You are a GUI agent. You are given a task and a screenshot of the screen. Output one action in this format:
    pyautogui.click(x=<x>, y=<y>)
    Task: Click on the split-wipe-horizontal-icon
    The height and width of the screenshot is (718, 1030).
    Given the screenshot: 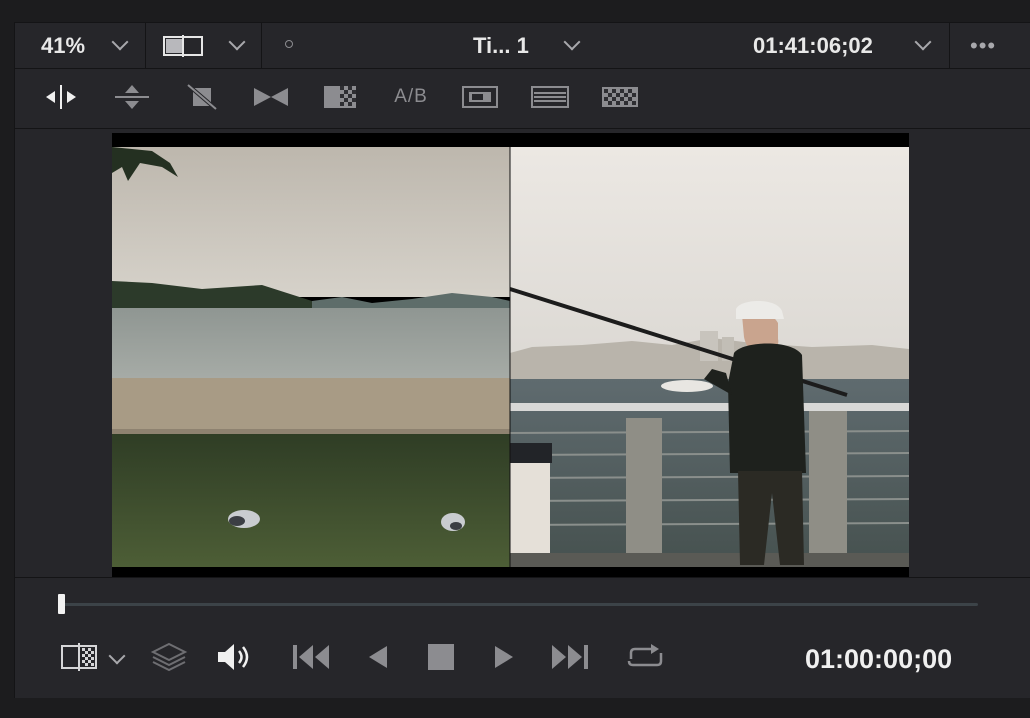 What is the action you would take?
    pyautogui.click(x=61, y=97)
    